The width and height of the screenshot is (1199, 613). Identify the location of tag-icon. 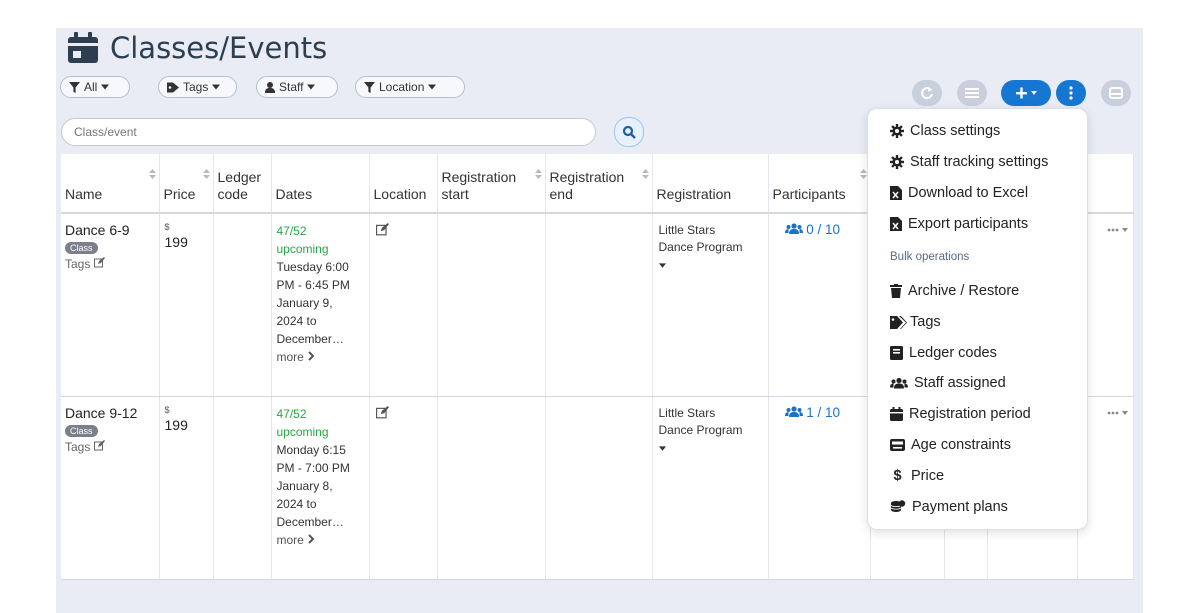
(173, 87).